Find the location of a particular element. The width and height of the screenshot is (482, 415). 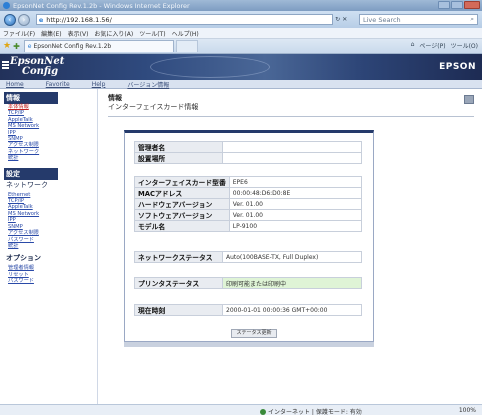

current-time-table: 現在時刻 2000-01-01 00:00:36 GMT+00:00 is located at coordinates (248, 310).